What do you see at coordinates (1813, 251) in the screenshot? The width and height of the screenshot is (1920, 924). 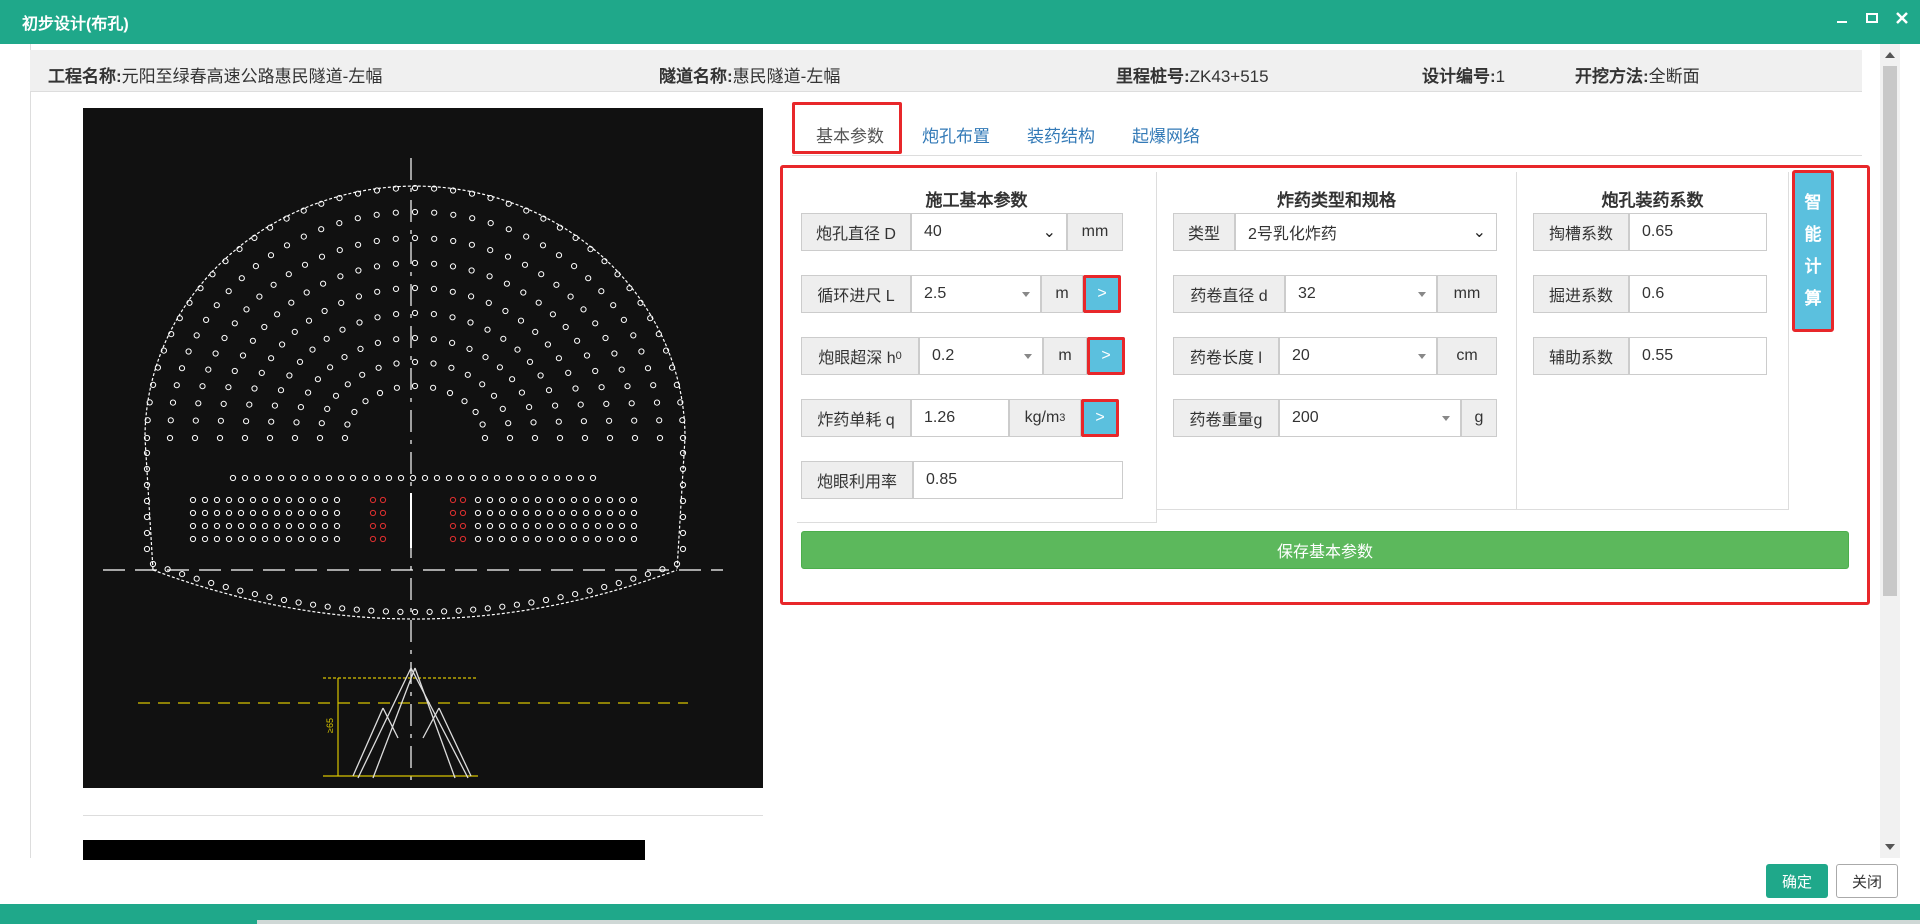 I see `smart-calc-button: 智 能 计 算` at bounding box center [1813, 251].